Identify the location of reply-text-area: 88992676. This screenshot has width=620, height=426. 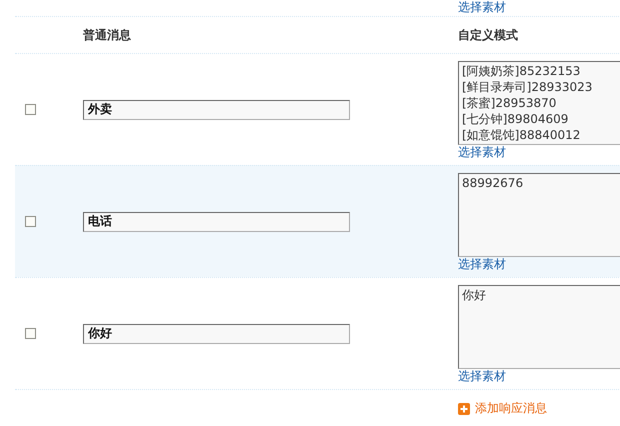
(539, 214).